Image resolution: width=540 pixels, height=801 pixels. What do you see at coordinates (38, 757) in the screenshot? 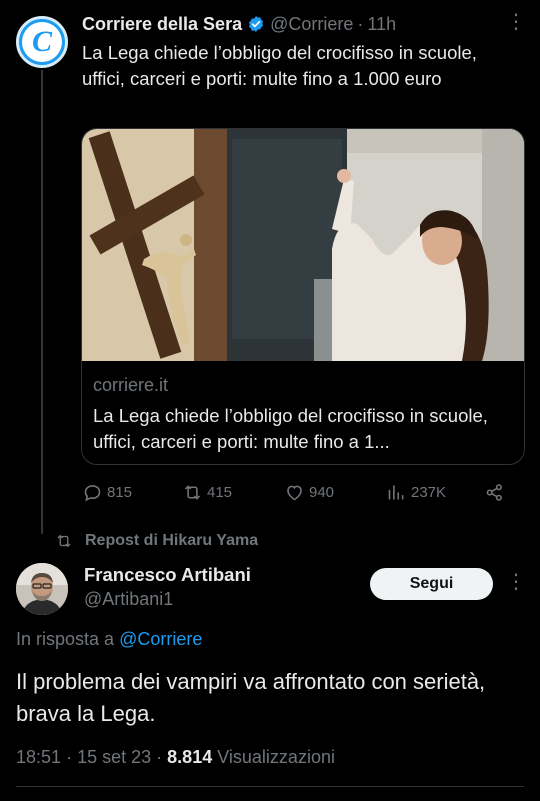
I see `tweet-time: 18:51` at bounding box center [38, 757].